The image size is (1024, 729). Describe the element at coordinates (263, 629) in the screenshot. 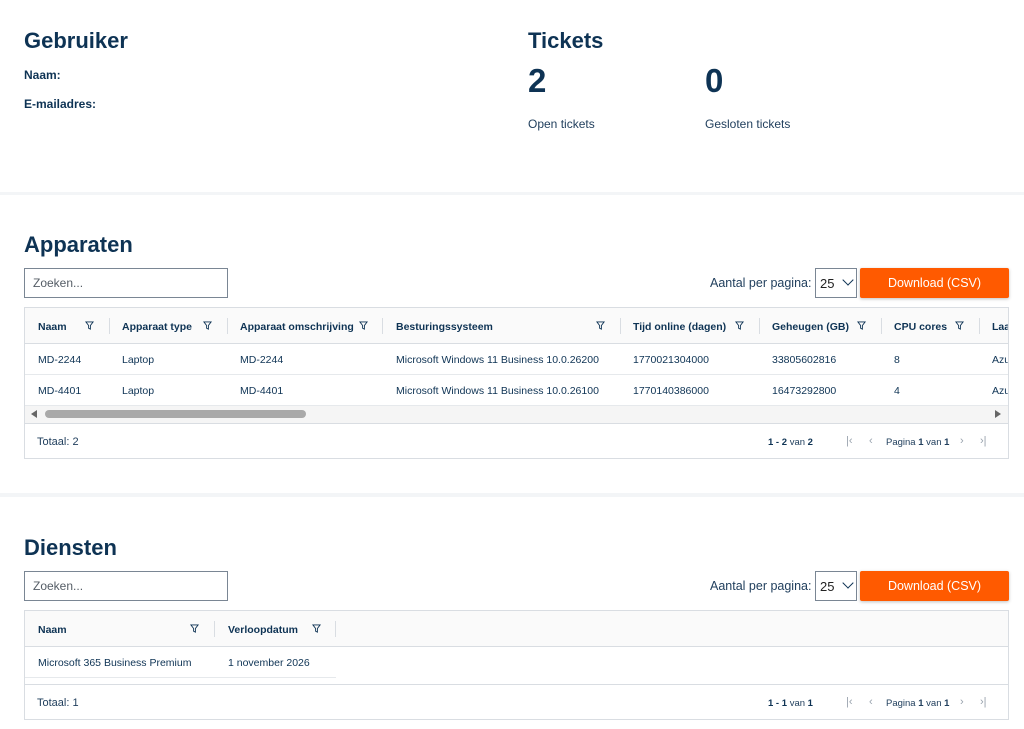

I see `col-header-expiry: Verloopdatum` at that location.